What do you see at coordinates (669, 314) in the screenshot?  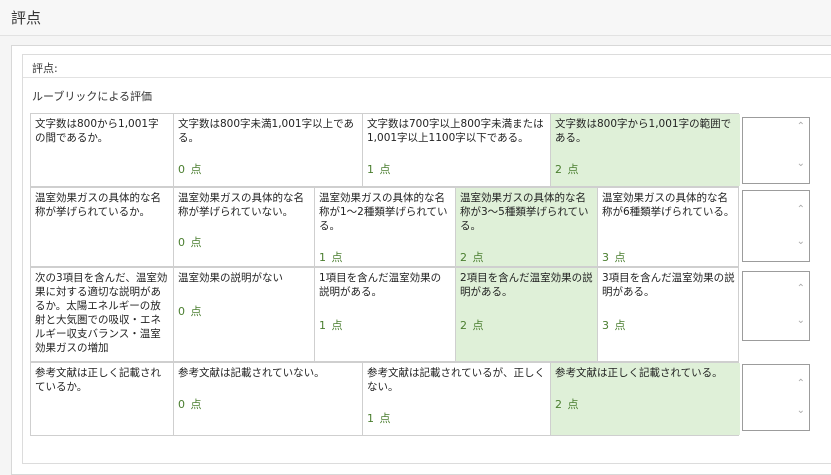 I see `level-cell: 3項目を含んだ温室効果の説明がある。 3 点` at bounding box center [669, 314].